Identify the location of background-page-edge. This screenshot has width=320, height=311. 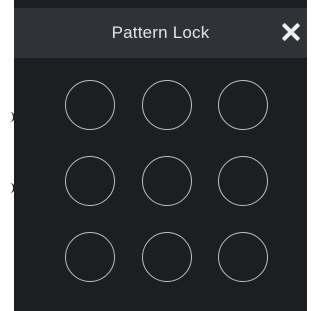
(7, 155).